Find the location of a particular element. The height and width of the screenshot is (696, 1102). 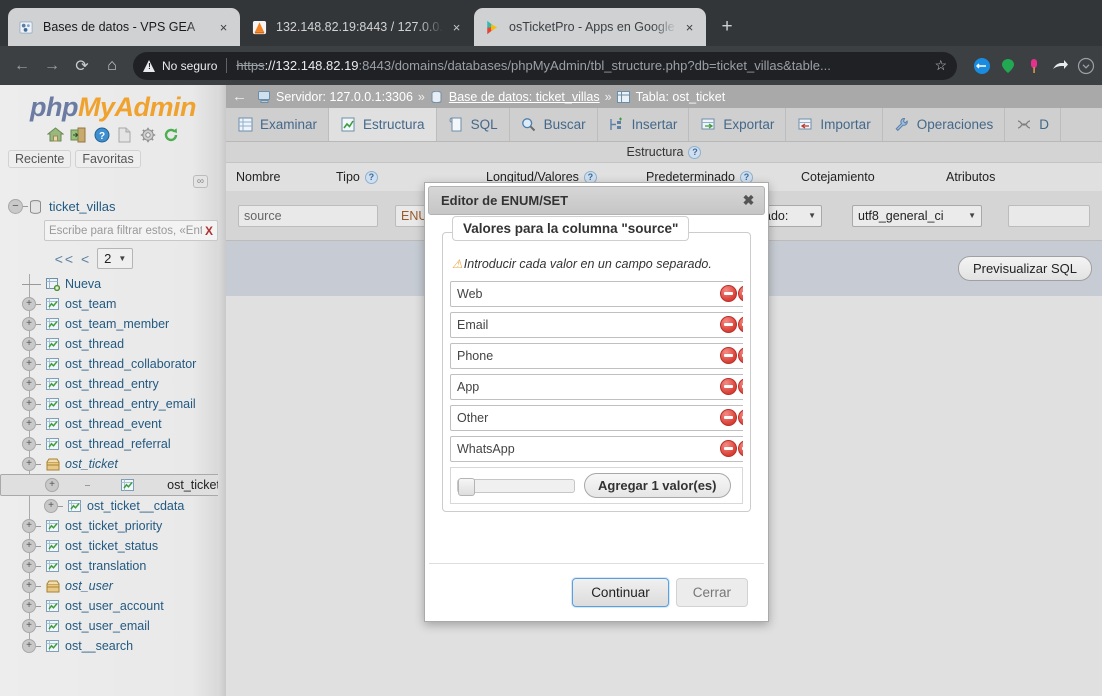

sidebar-table-item: + ost_team_member is located at coordinates (113, 324).